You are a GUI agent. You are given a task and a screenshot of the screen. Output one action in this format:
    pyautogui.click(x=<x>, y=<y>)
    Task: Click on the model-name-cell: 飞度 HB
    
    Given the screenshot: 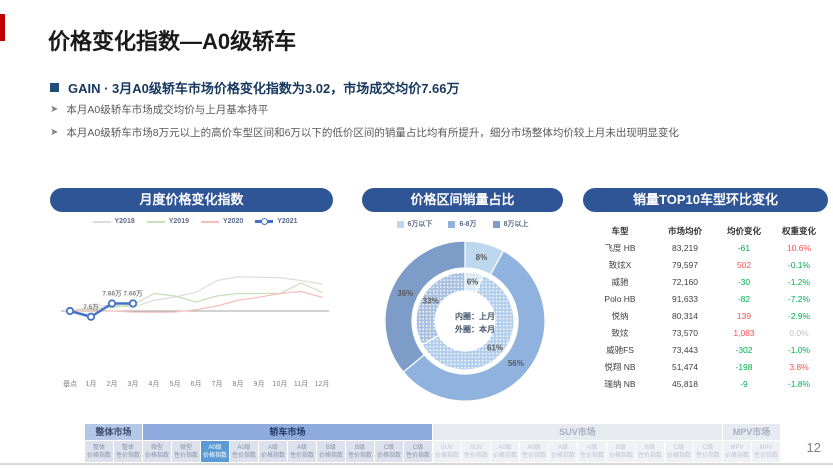 What is the action you would take?
    pyautogui.click(x=620, y=247)
    